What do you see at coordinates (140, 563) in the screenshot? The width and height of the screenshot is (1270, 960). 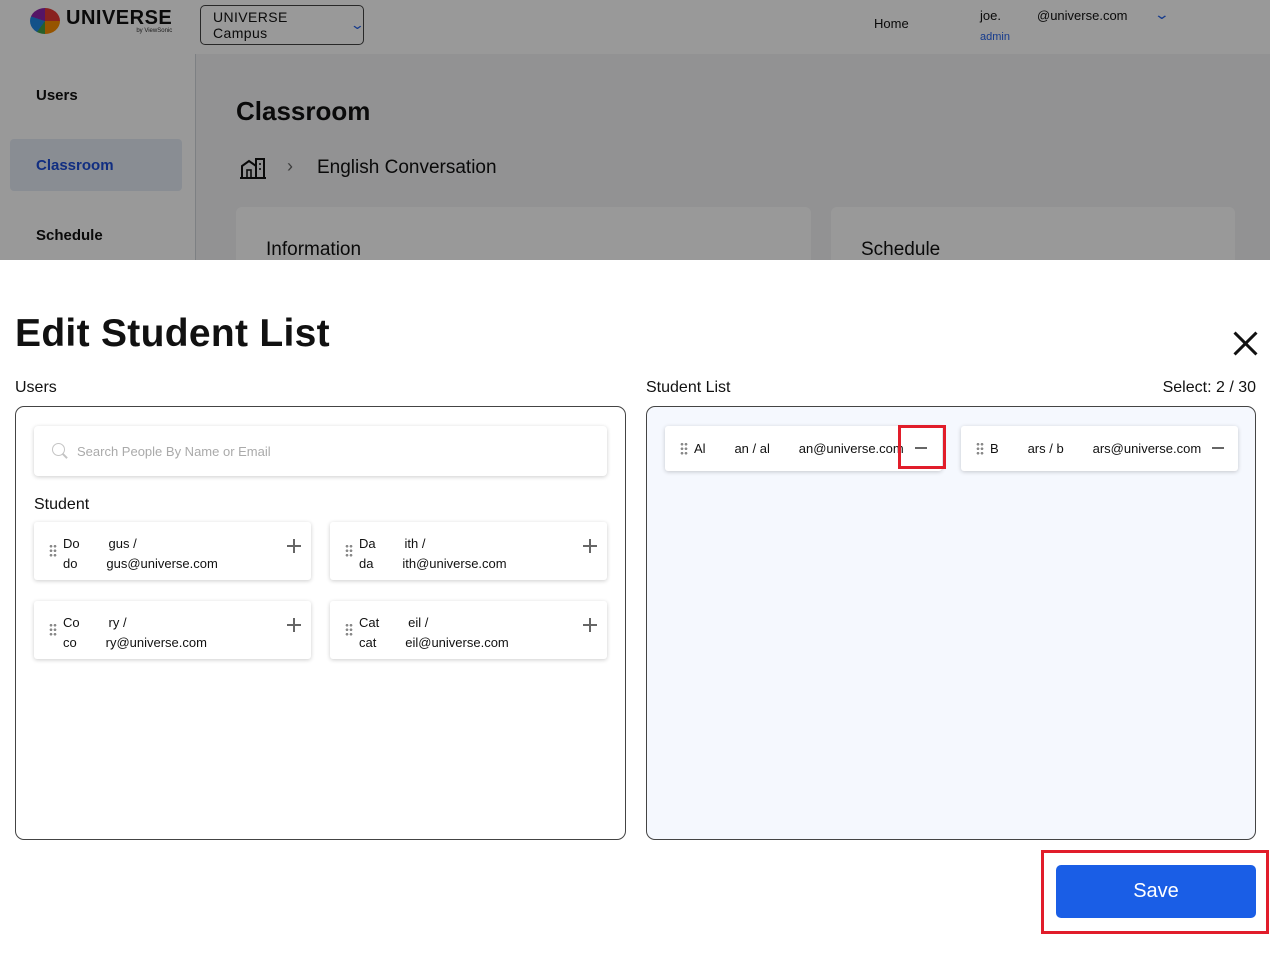 I see `user-email: do gus@universe.com` at bounding box center [140, 563].